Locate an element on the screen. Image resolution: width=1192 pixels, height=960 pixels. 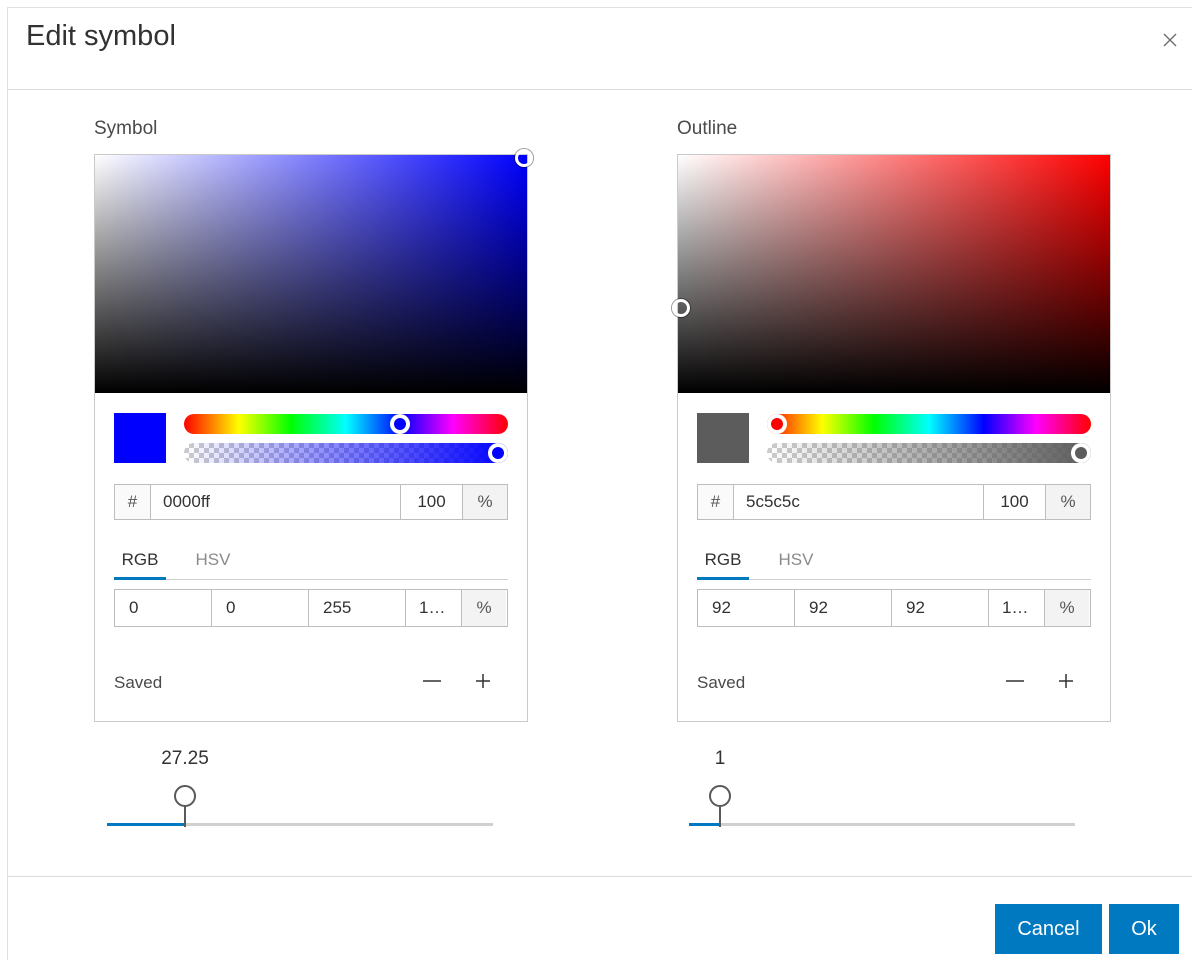
outline-saved-label: Saved is located at coordinates (721, 682).